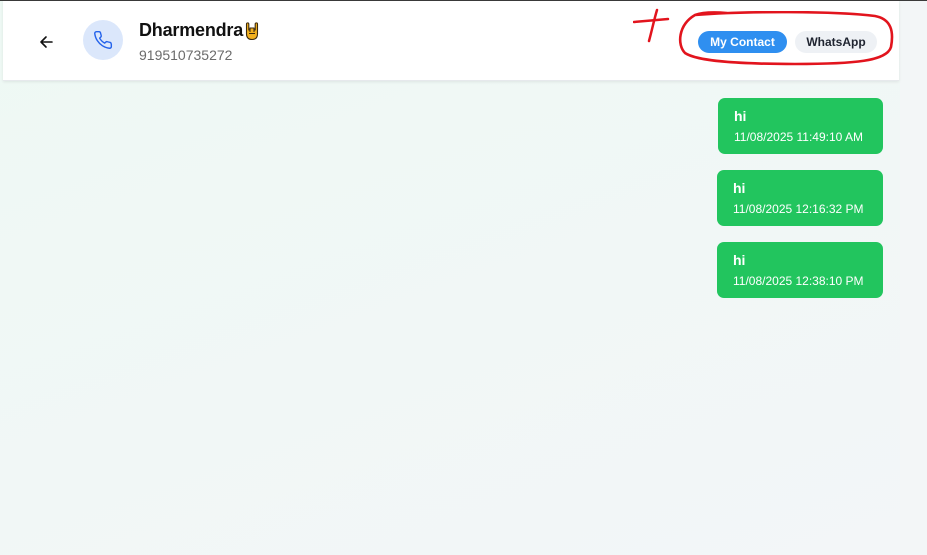 The width and height of the screenshot is (927, 555). What do you see at coordinates (798, 137) in the screenshot?
I see `message-timestamp: 11/08/2025 11:49:10 AM` at bounding box center [798, 137].